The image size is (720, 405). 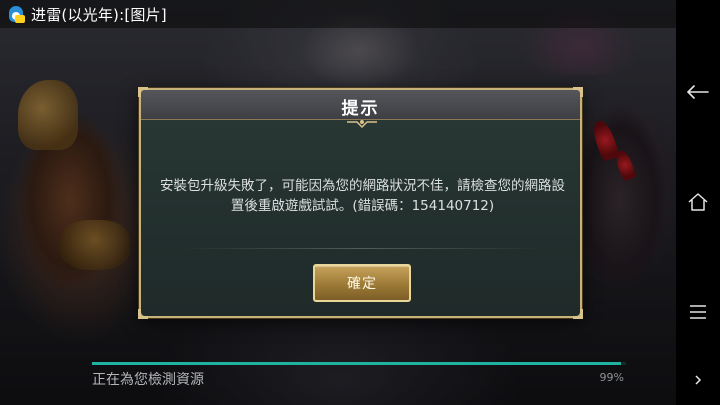 I want to click on loading-percent: 99%, so click(x=611, y=377).